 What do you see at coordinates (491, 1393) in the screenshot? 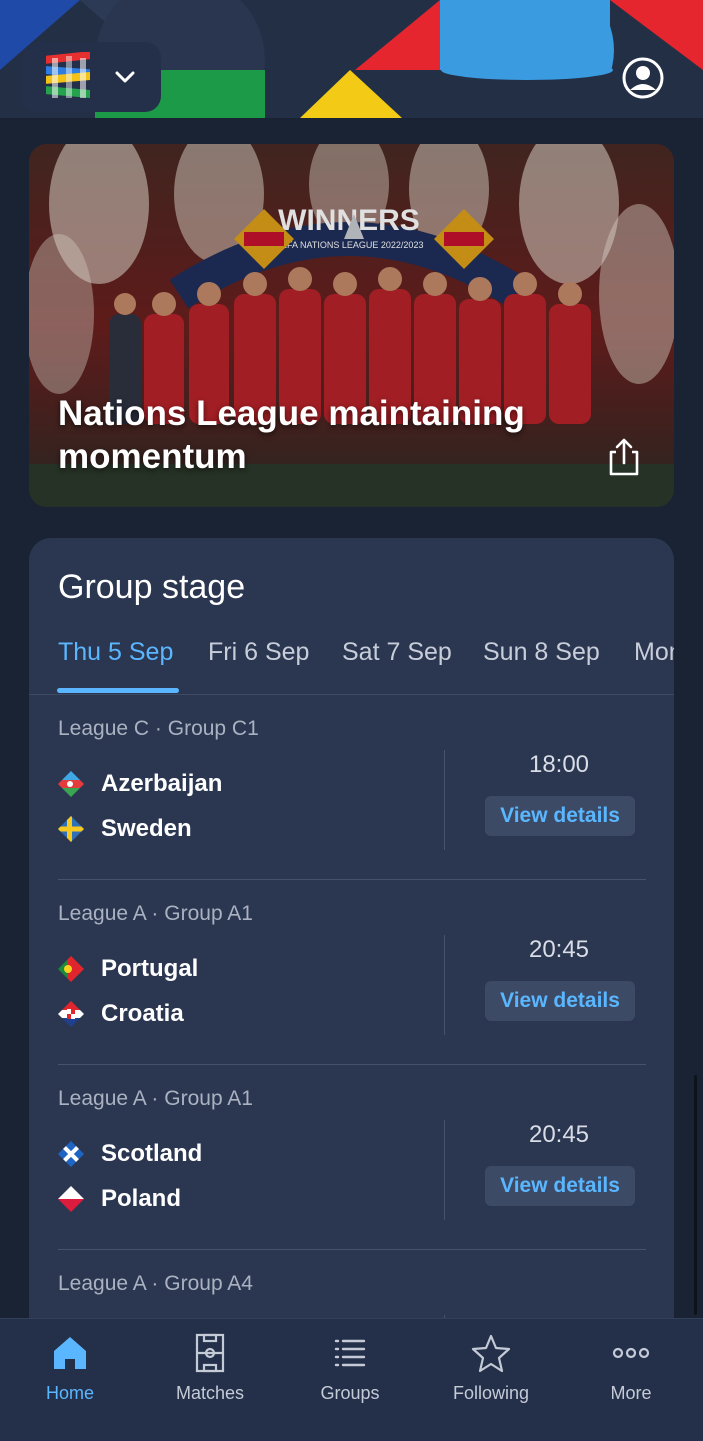
I see `nav-following-label: Following` at bounding box center [491, 1393].